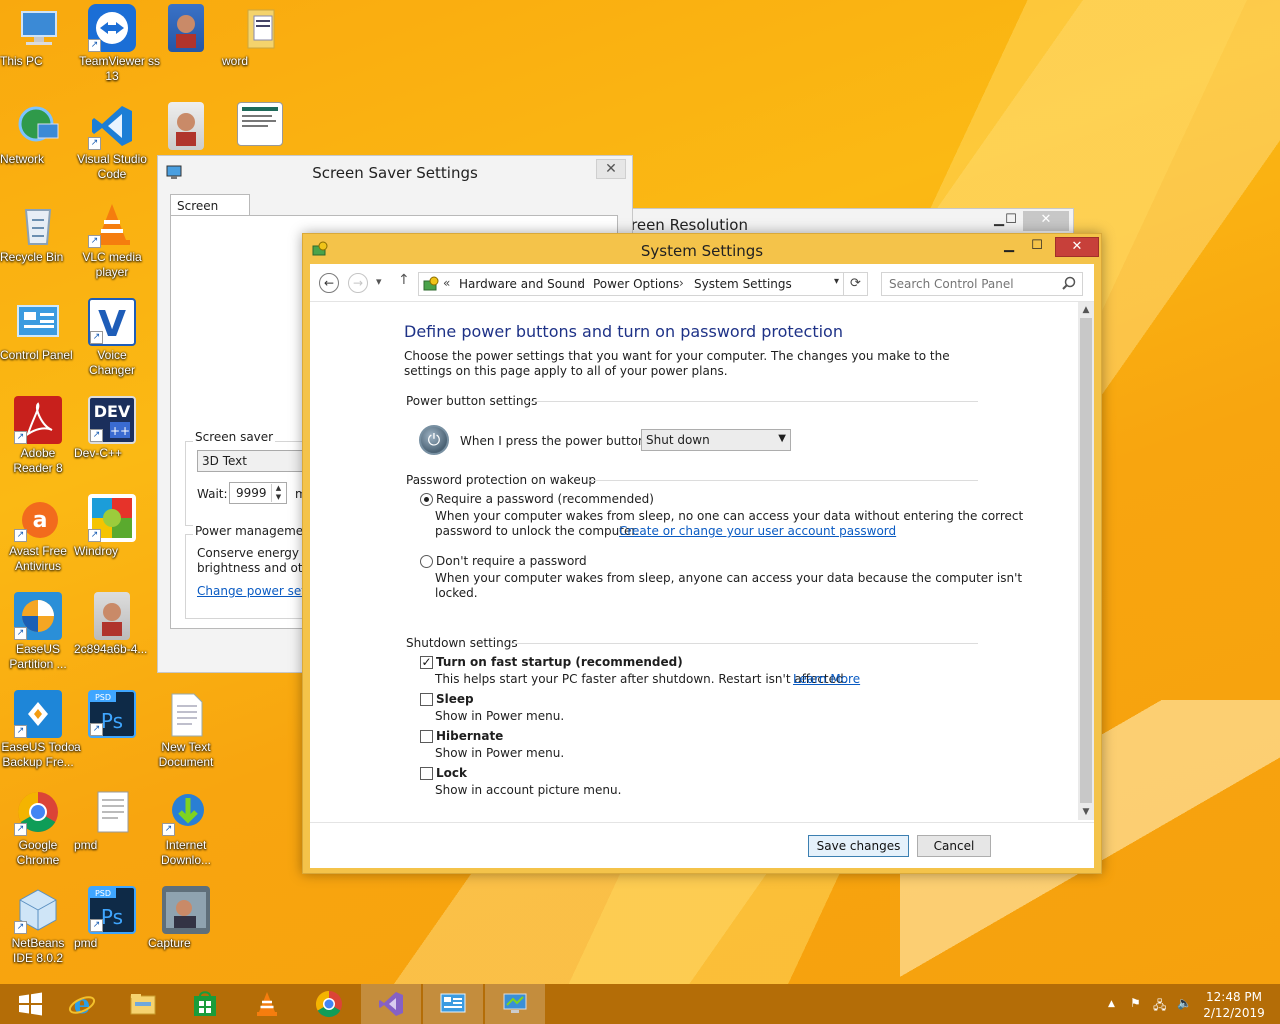 This screenshot has width=1280, height=1024. What do you see at coordinates (836, 281) in the screenshot?
I see `chevron-down-icon: ▾` at bounding box center [836, 281].